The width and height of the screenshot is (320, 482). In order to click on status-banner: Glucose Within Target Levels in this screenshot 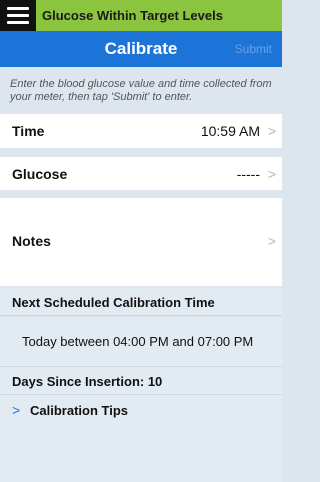, I will do `click(141, 15)`.